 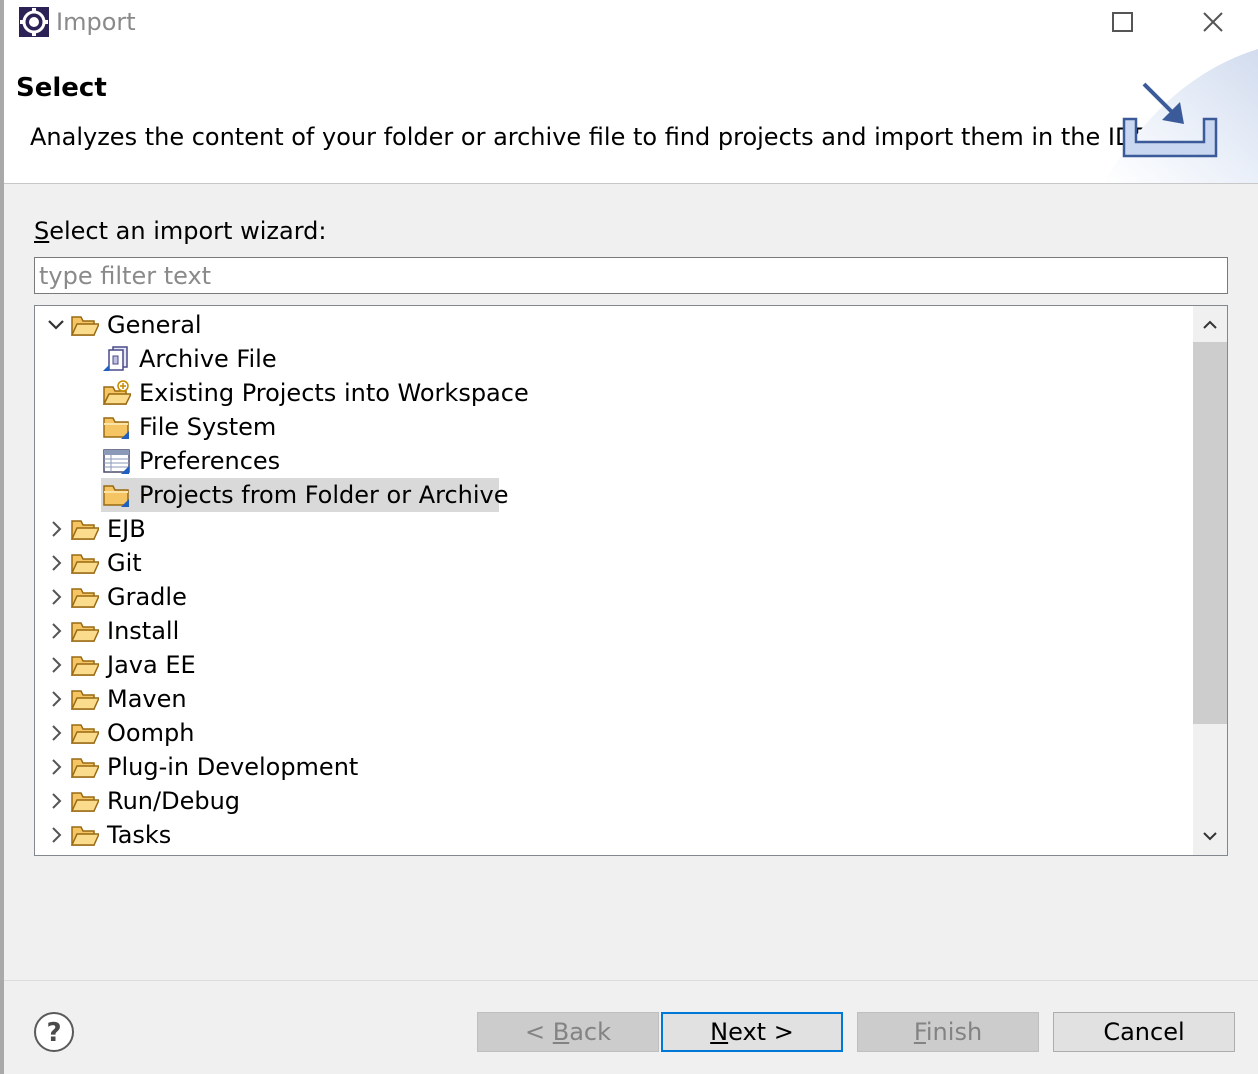 What do you see at coordinates (614, 563) in the screenshot?
I see `tree-category-item: Git` at bounding box center [614, 563].